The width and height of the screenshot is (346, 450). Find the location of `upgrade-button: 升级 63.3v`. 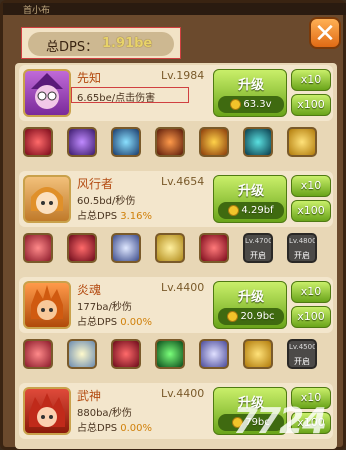

upgrade-button: 升级 63.3v is located at coordinates (250, 93).